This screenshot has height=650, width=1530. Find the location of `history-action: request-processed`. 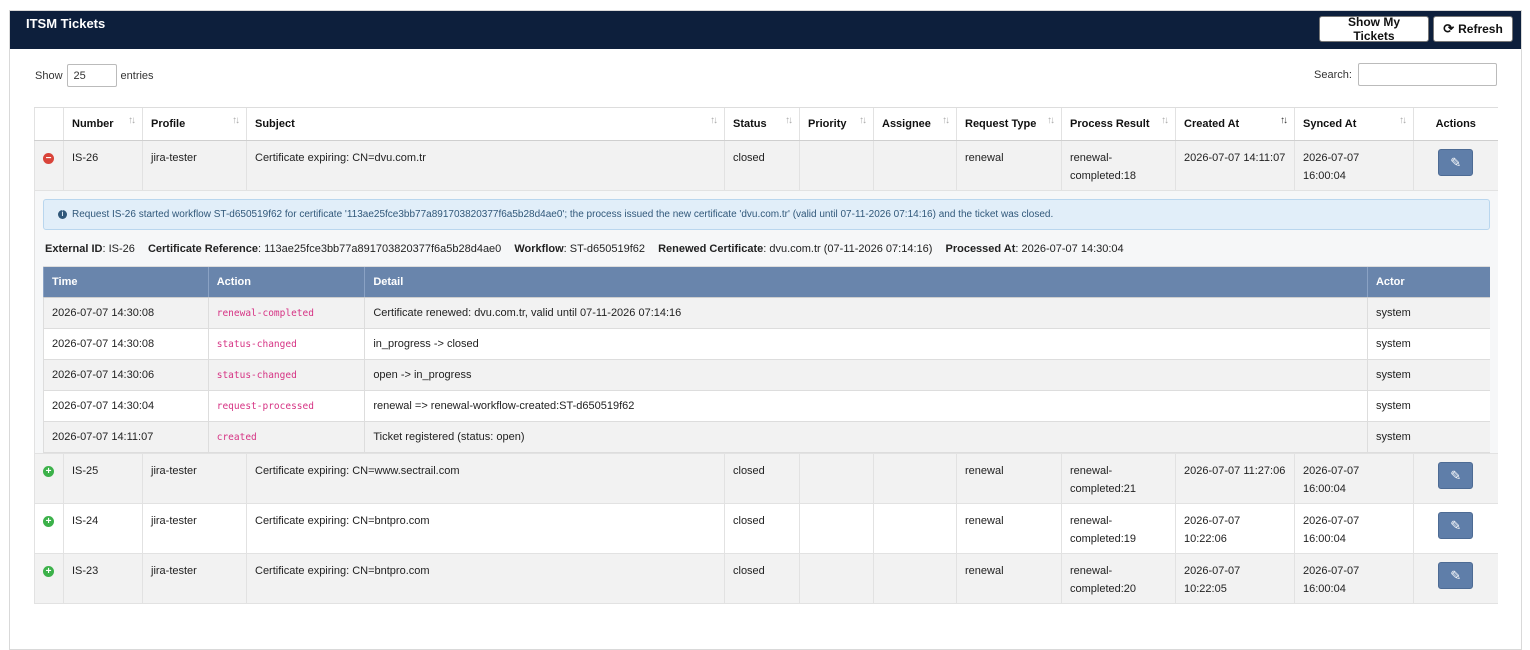

history-action: request-processed is located at coordinates (286, 406).